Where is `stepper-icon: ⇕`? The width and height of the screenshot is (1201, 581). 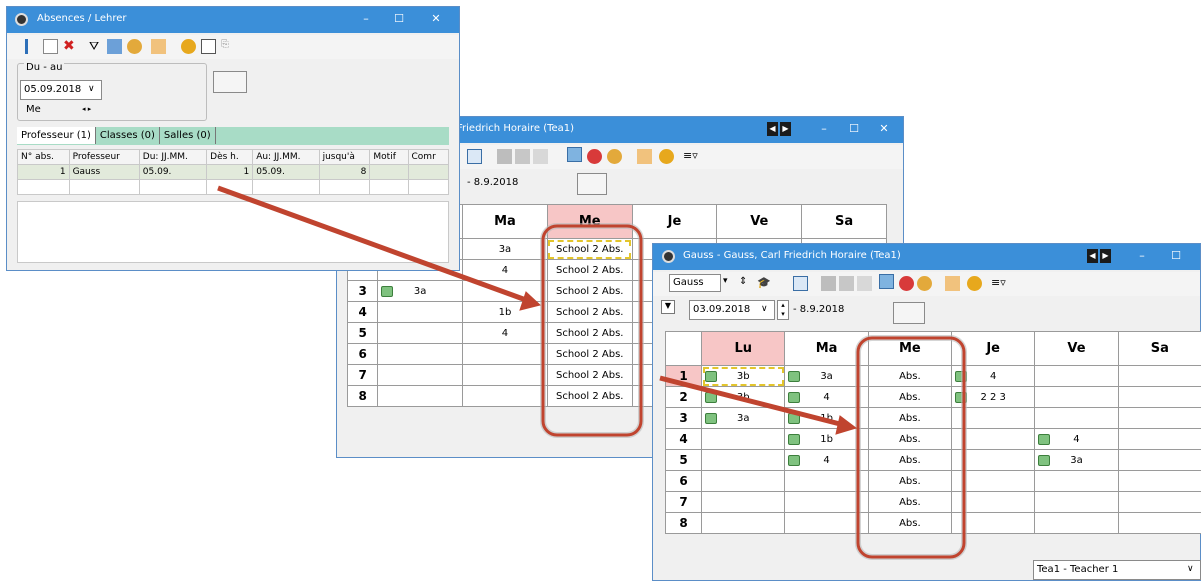 stepper-icon: ⇕ is located at coordinates (746, 283).